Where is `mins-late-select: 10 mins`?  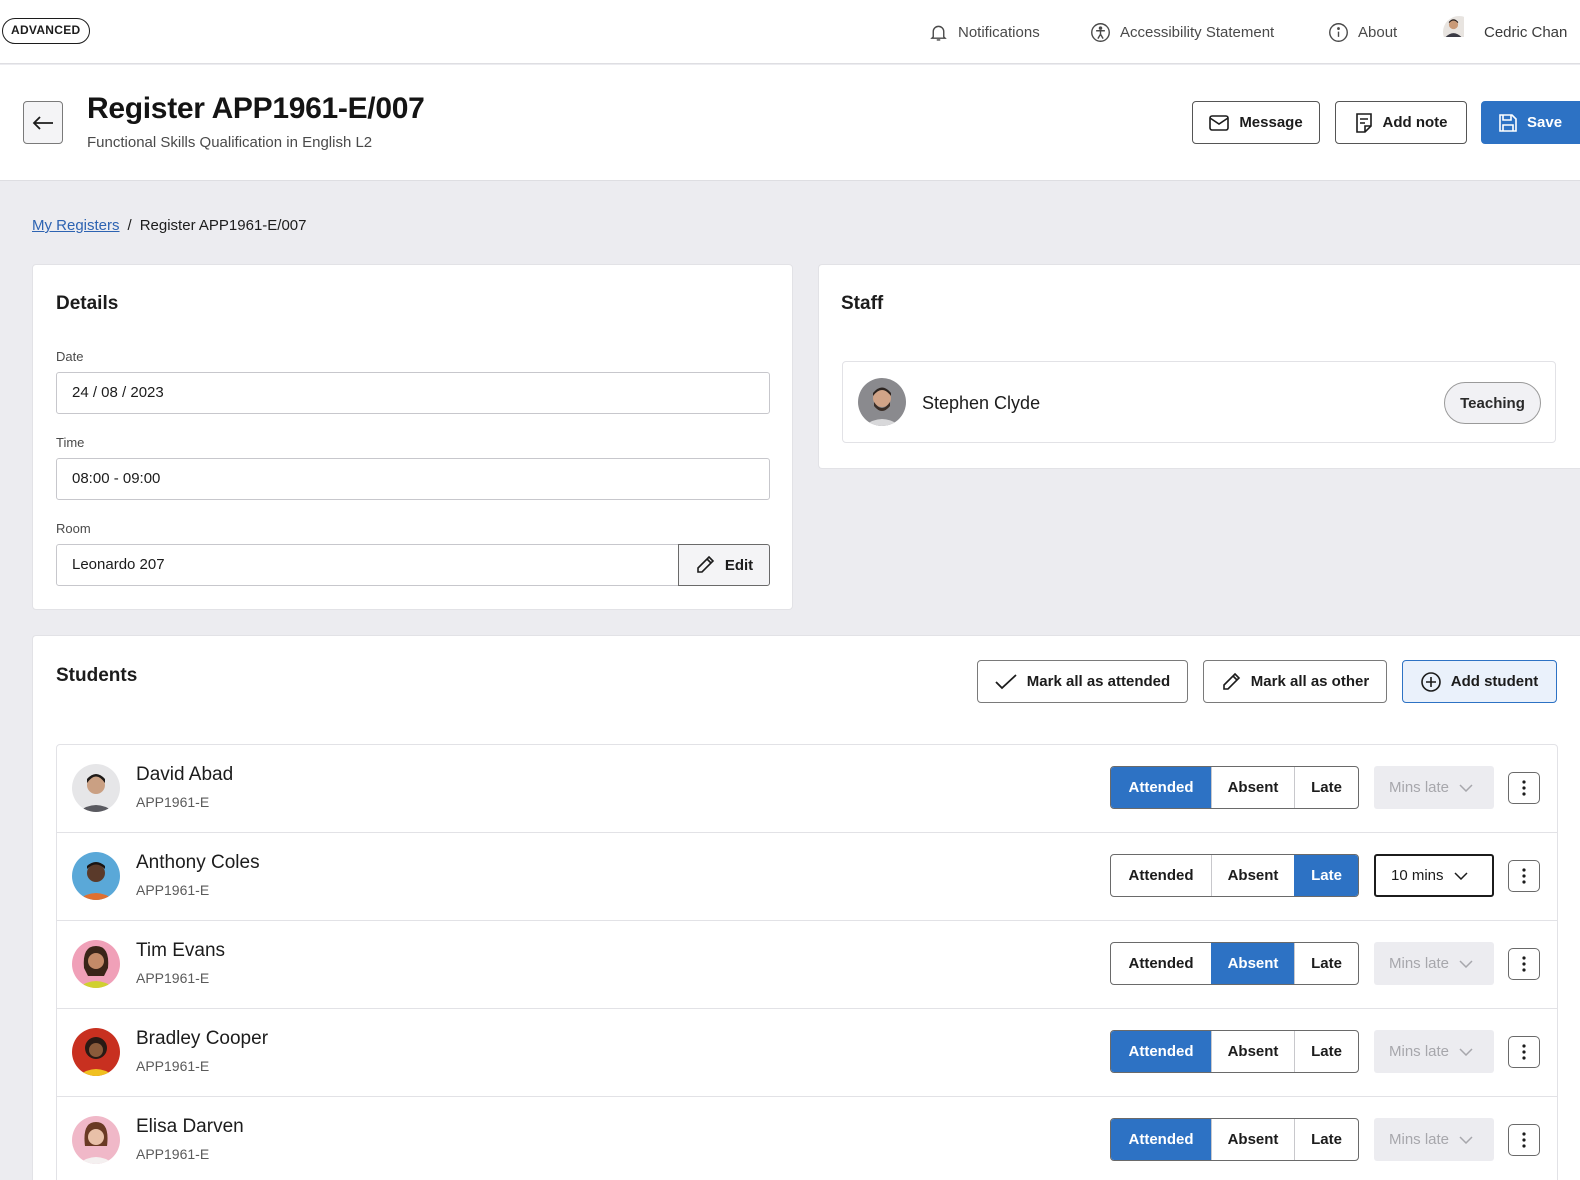 mins-late-select: 10 mins is located at coordinates (1434, 875).